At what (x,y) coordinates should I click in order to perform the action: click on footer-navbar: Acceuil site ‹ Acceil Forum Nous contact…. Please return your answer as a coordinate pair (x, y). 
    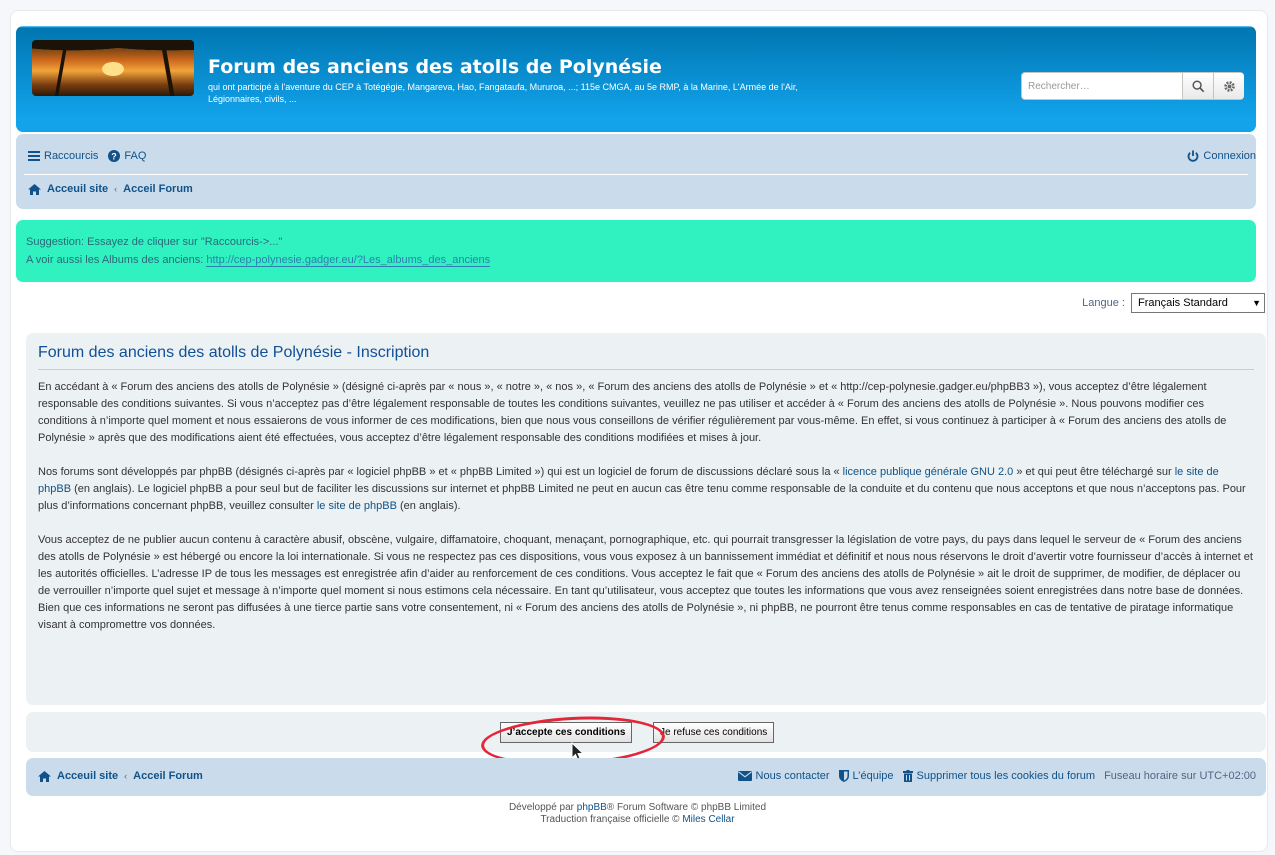
    Looking at the image, I should click on (646, 777).